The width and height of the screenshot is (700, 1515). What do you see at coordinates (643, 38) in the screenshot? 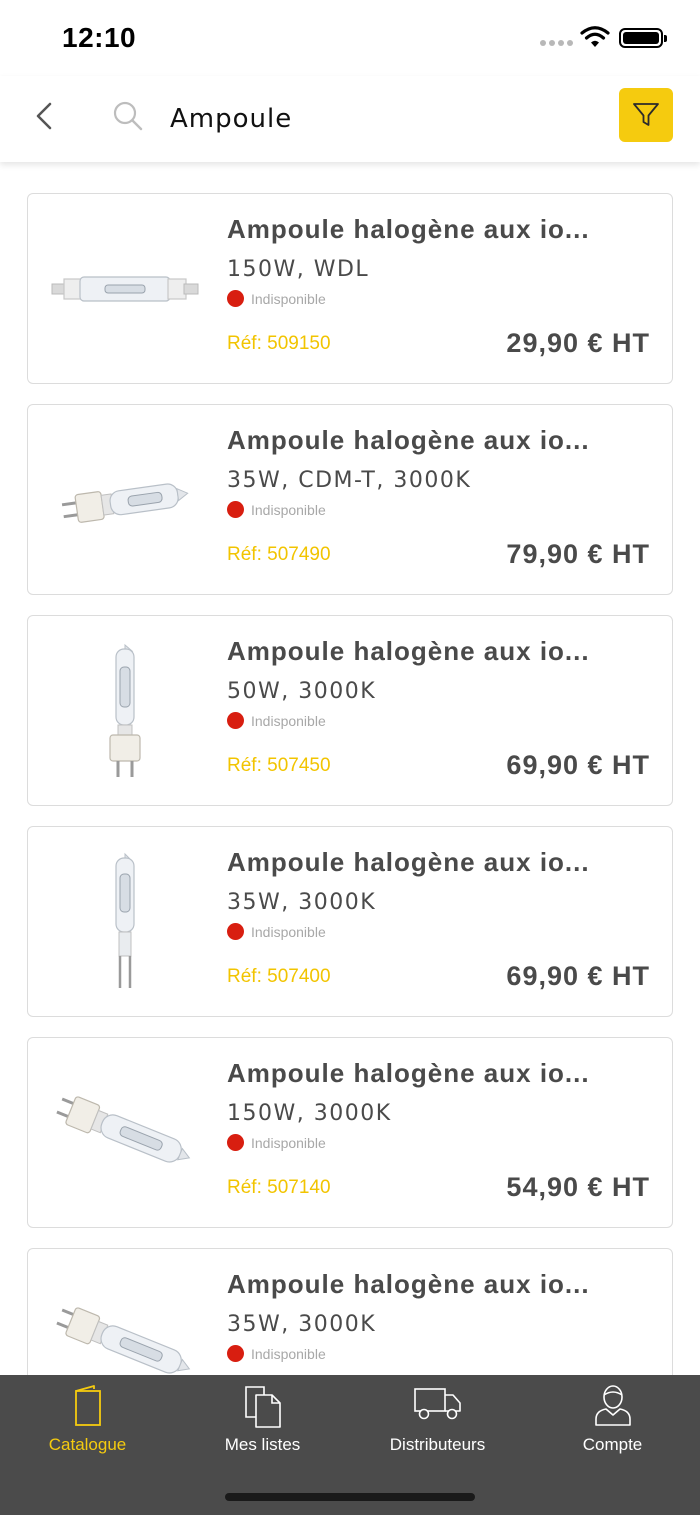
I see `battery-icon` at bounding box center [643, 38].